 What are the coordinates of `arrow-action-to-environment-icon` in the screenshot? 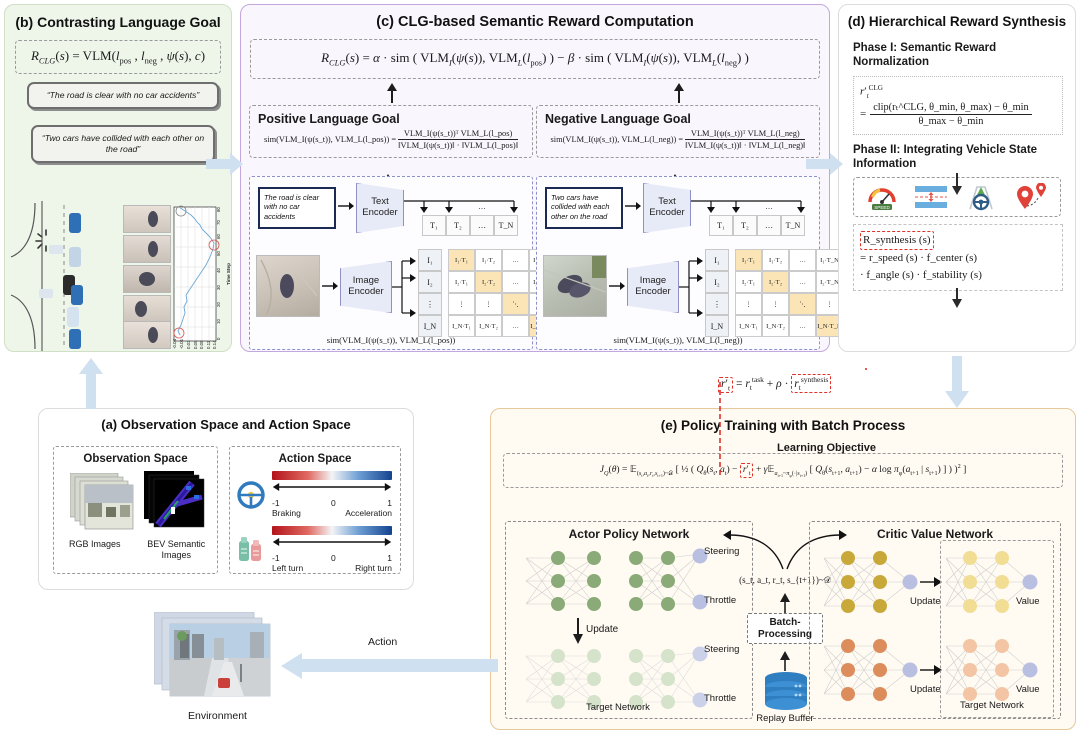 It's located at (389, 666).